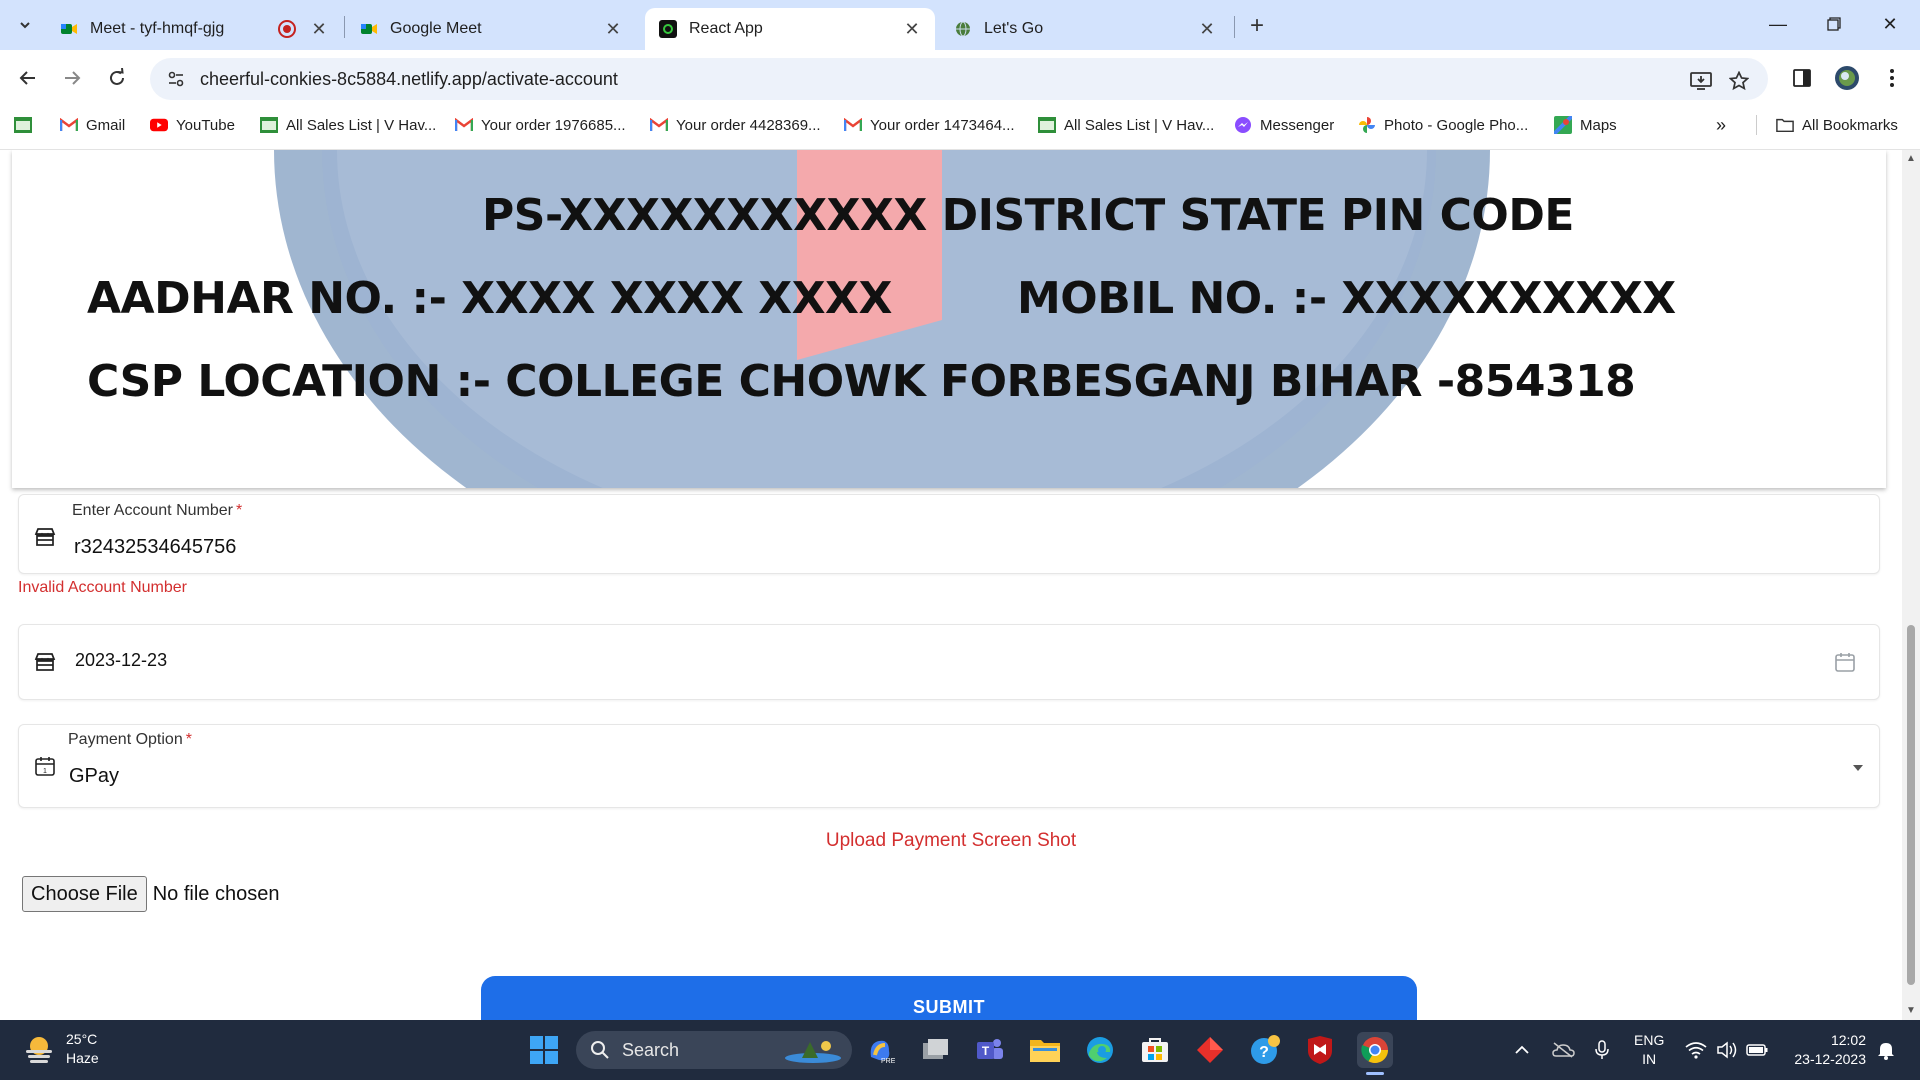 This screenshot has width=1920, height=1080. Describe the element at coordinates (1845, 662) in the screenshot. I see `calendar-icon` at that location.